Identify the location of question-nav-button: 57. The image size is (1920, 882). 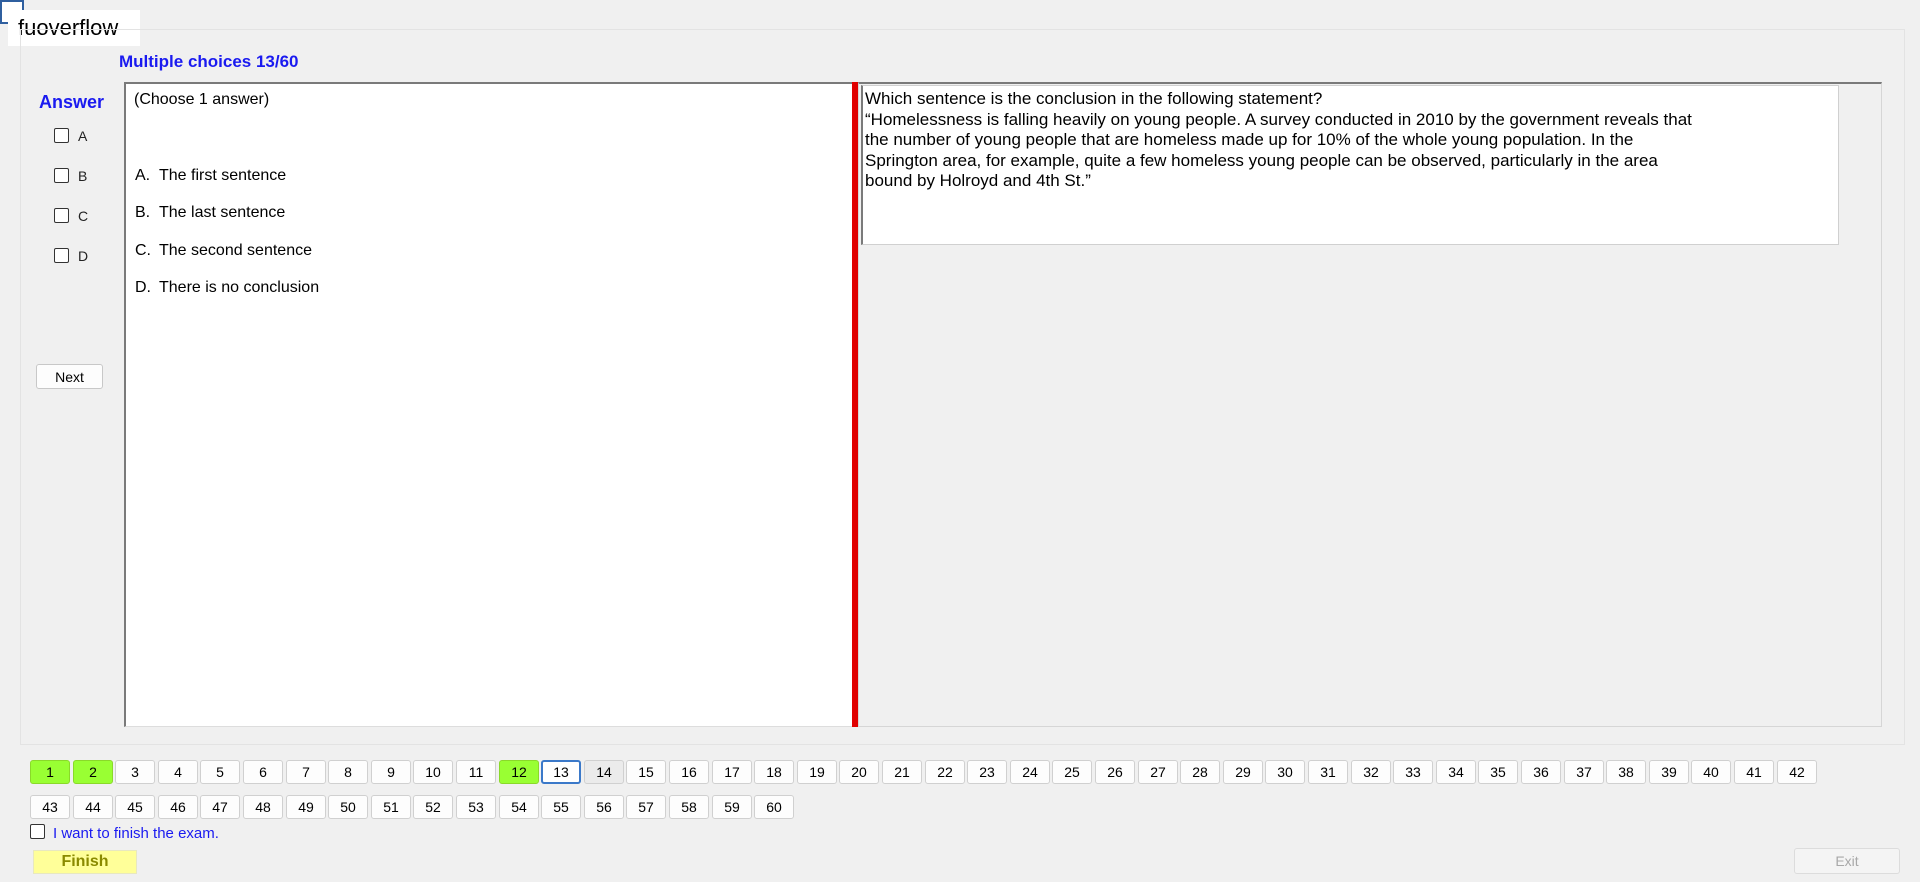
(646, 807).